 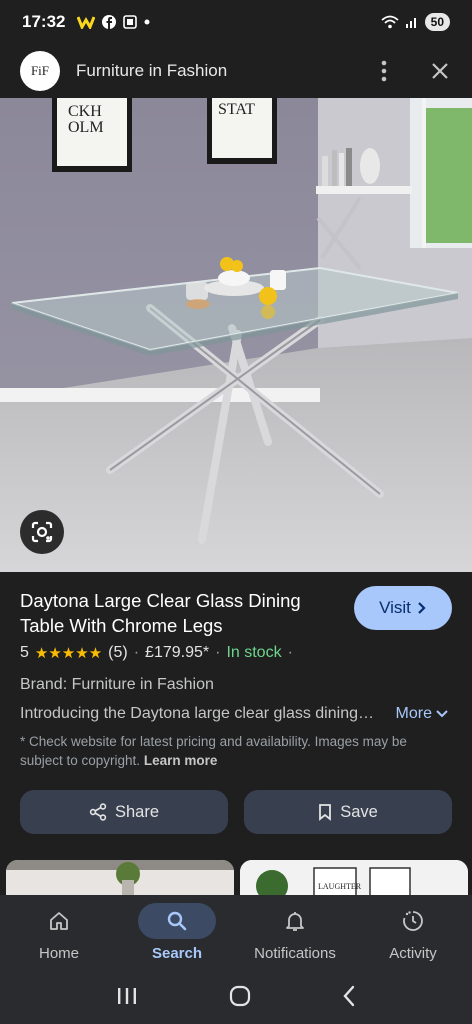 I want to click on site-logo: FiF, so click(x=40, y=71).